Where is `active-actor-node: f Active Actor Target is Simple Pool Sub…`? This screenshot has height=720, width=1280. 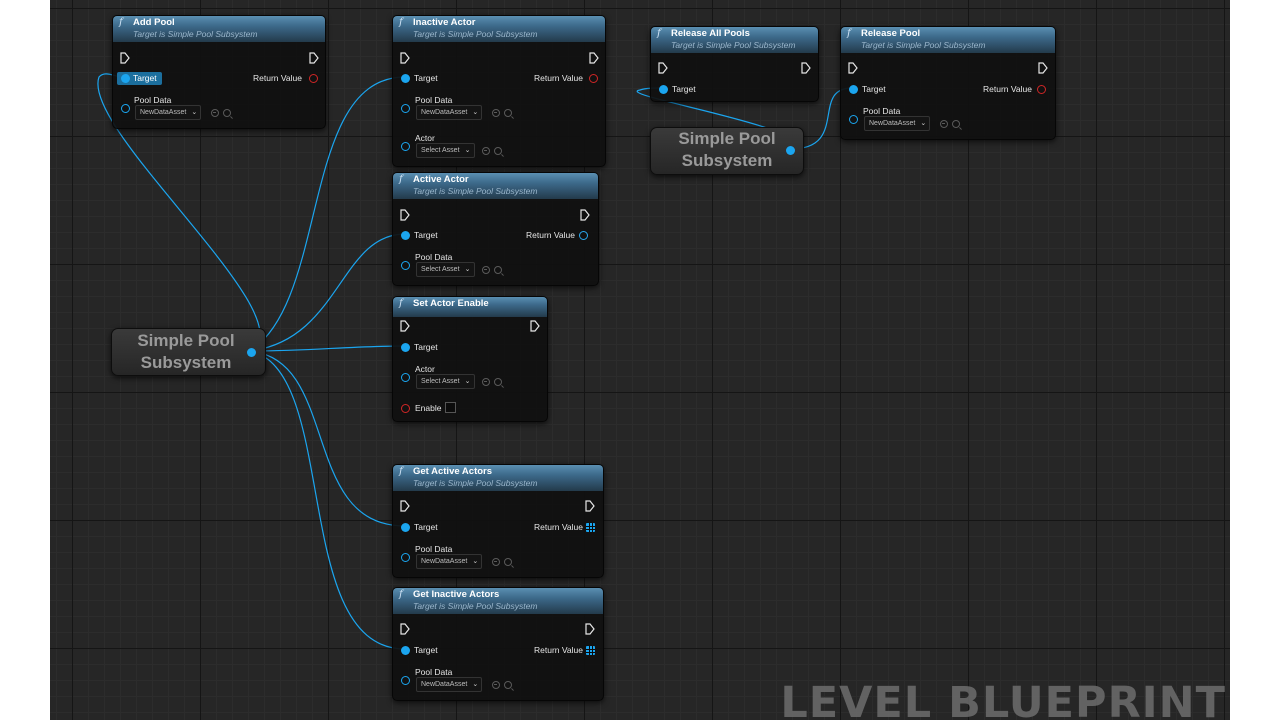
active-actor-node: f Active Actor Target is Simple Pool Sub… is located at coordinates (495, 229).